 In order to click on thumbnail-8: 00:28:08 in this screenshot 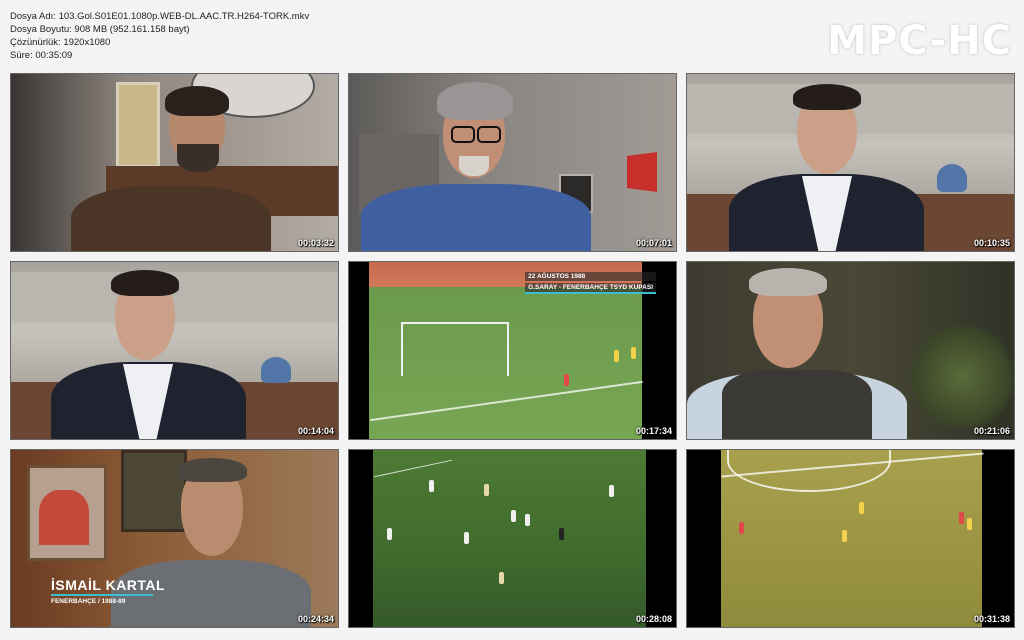, I will do `click(512, 538)`.